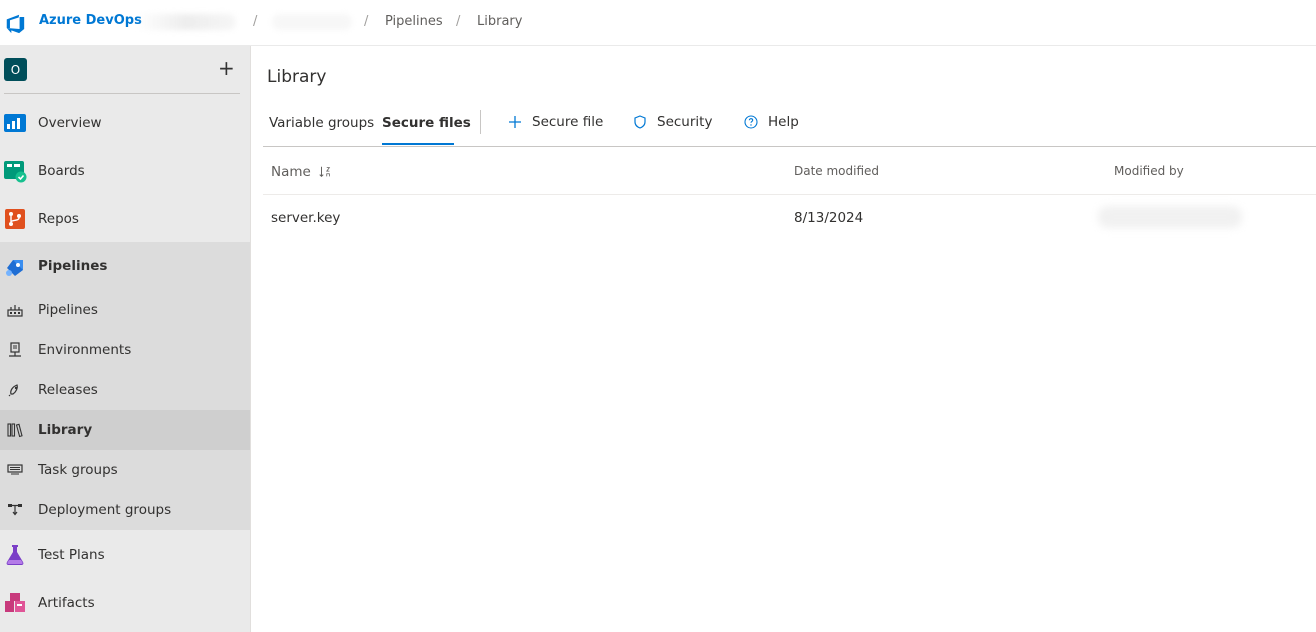 This screenshot has width=1316, height=632. What do you see at coordinates (14, 268) in the screenshot?
I see `pipelines-icon` at bounding box center [14, 268].